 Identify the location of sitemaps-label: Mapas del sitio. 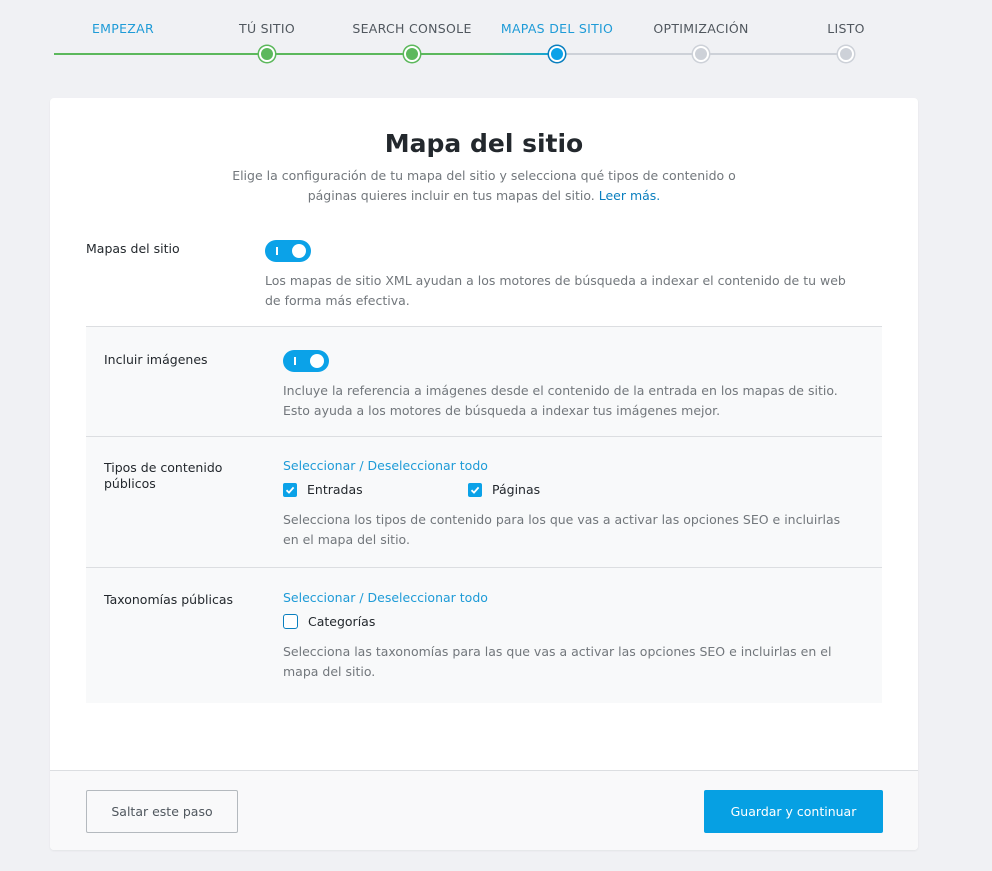
(133, 248).